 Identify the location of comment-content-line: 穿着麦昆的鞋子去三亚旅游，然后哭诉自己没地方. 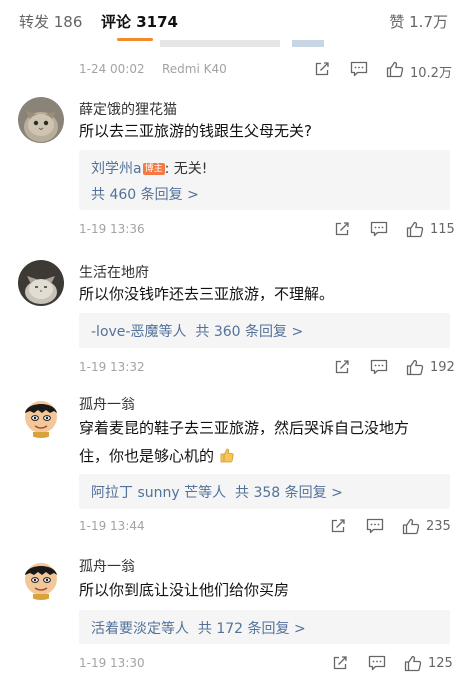
(244, 428).